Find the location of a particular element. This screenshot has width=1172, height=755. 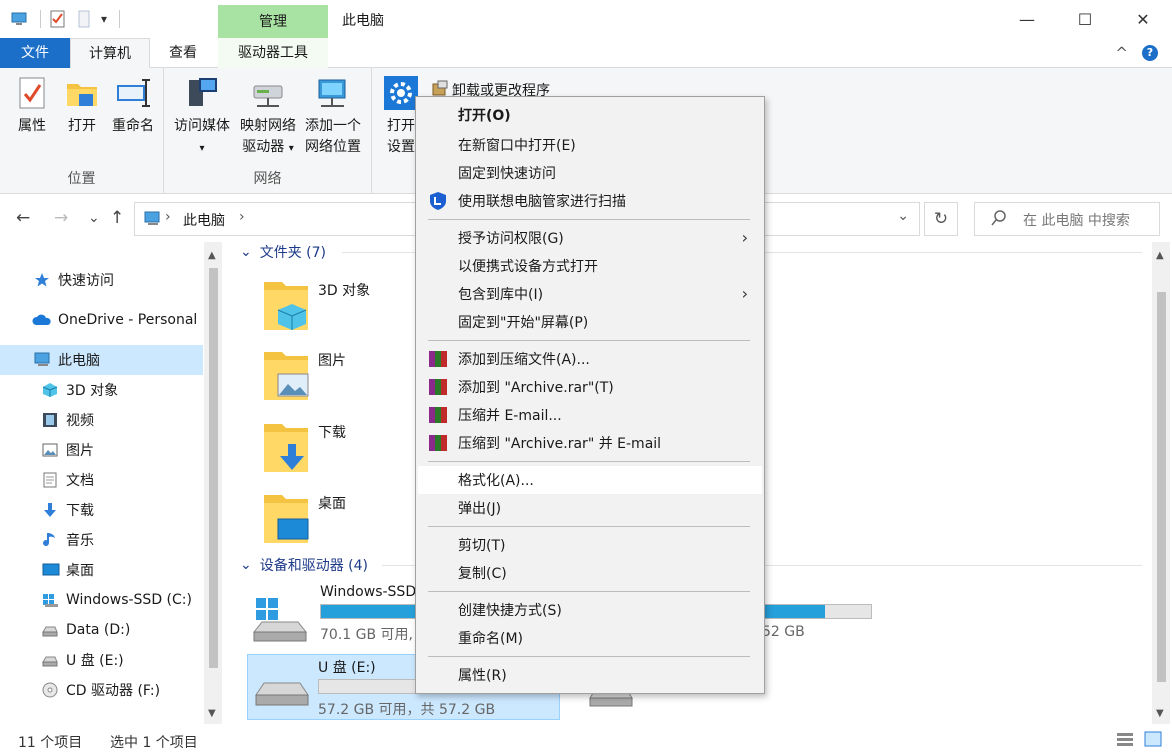

cube-icon is located at coordinates (51, 390).